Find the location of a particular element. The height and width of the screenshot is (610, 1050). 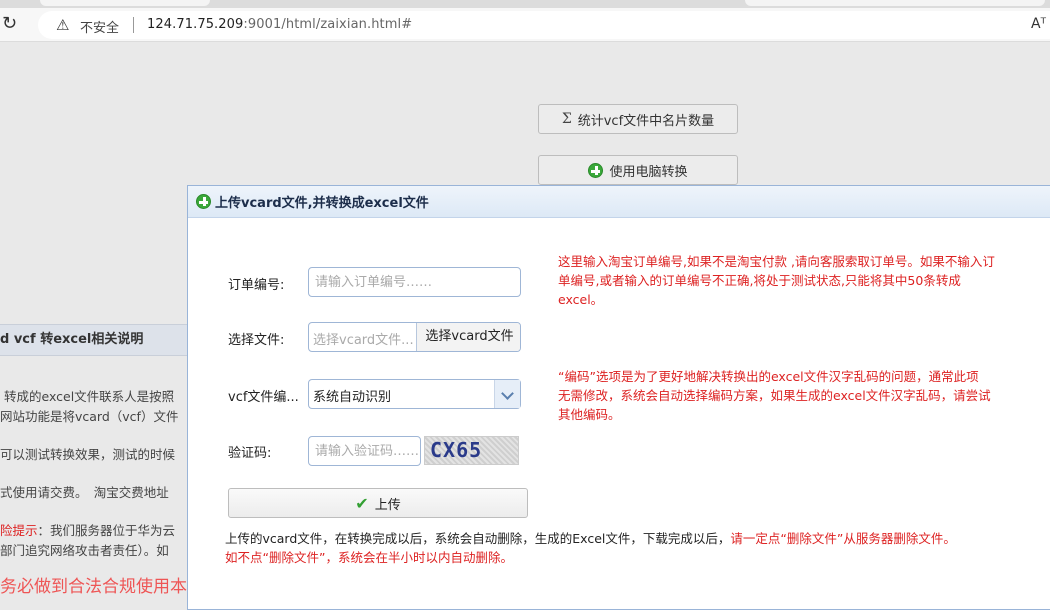

captcha-image: CX65 is located at coordinates (471, 450).